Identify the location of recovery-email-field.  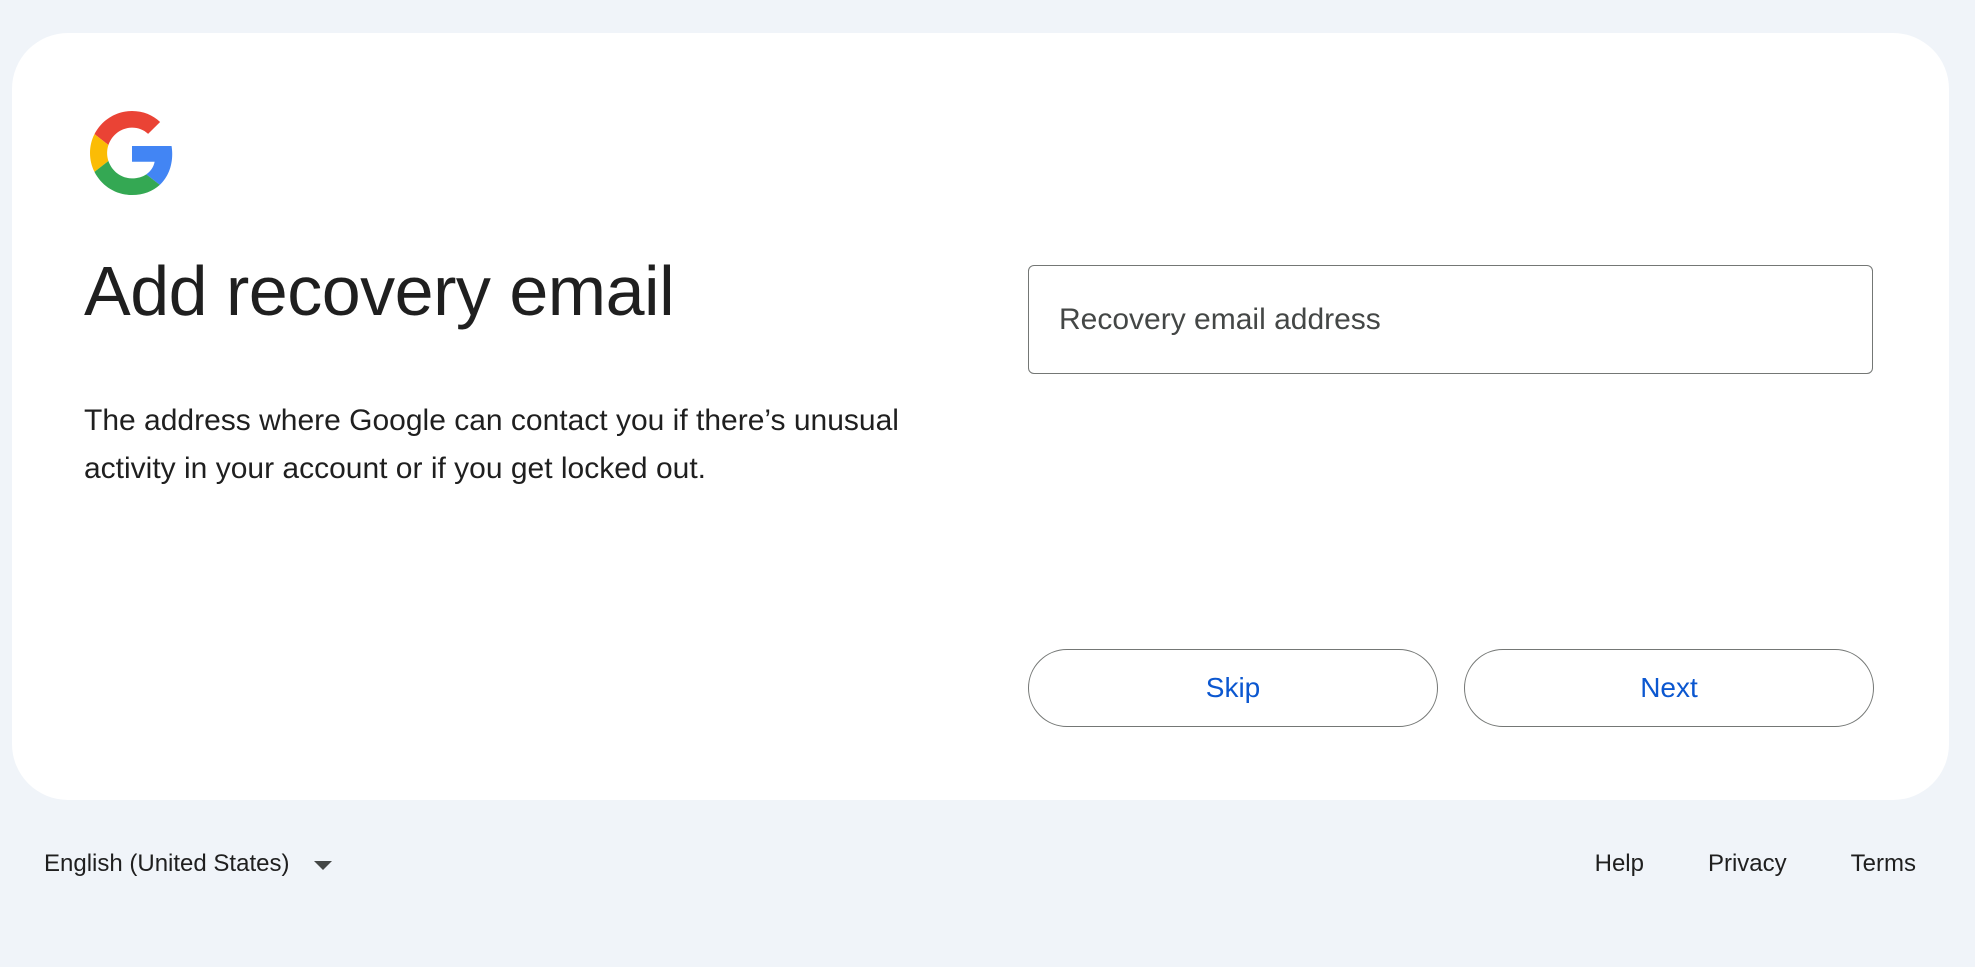
(1450, 319).